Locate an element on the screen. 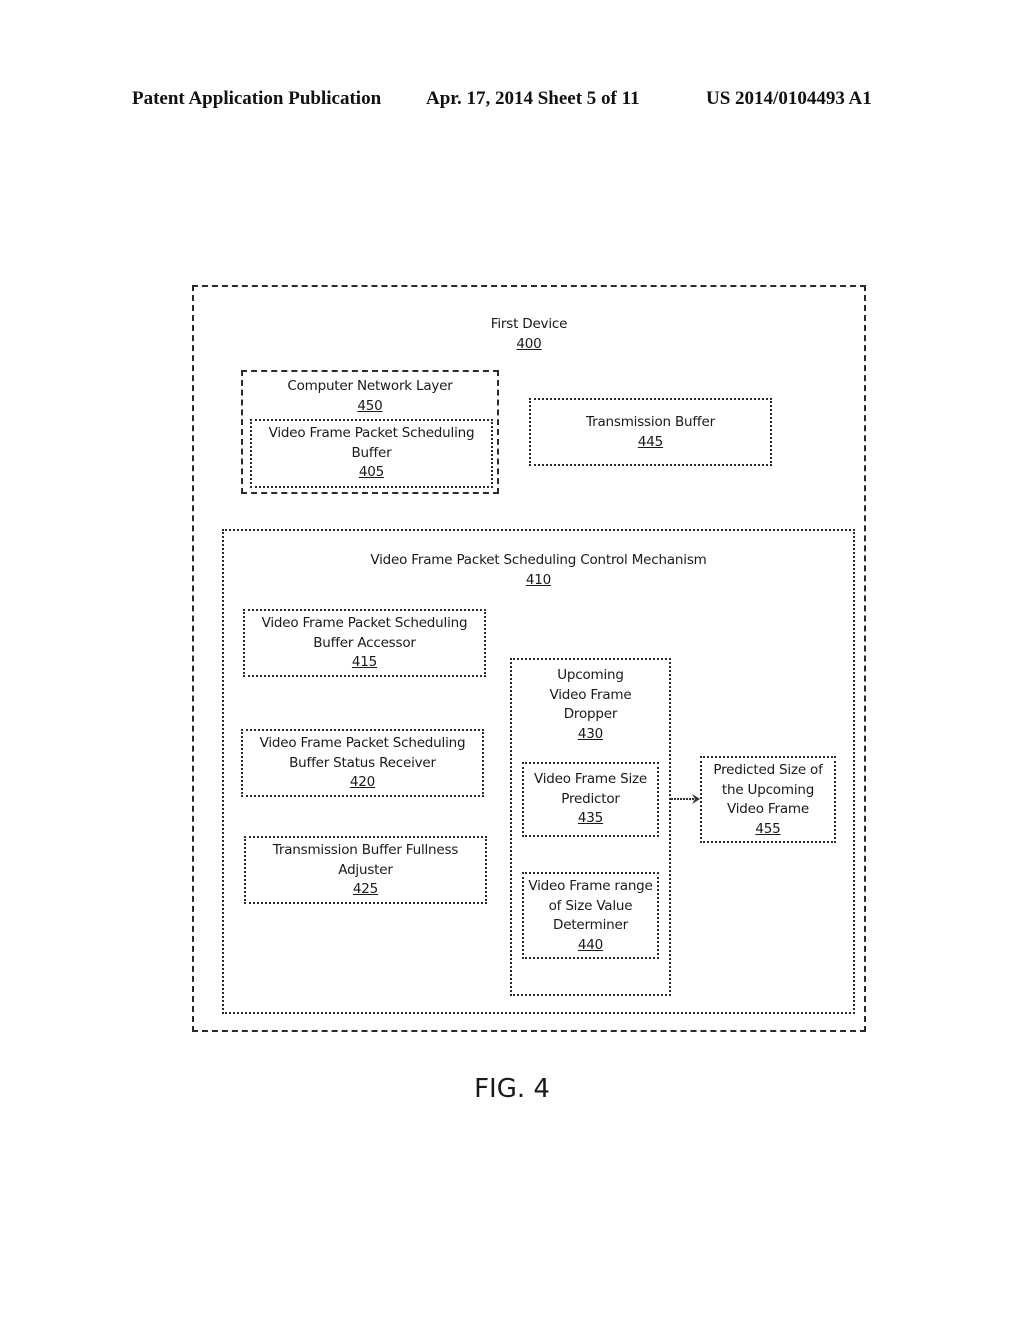 This screenshot has height=1320, width=1024. range-determiner-line-2: of Size Value is located at coordinates (590, 905).